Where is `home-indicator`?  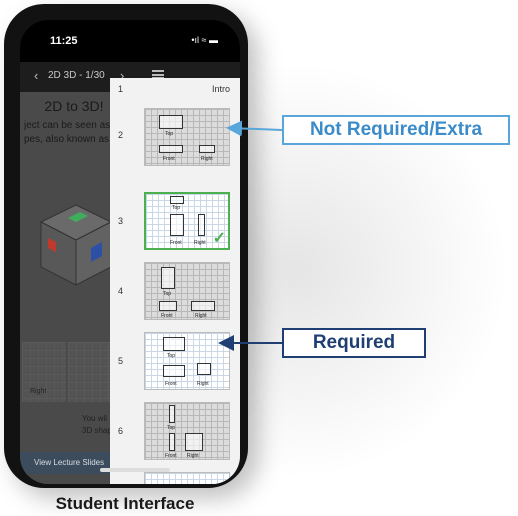
home-indicator is located at coordinates (135, 470).